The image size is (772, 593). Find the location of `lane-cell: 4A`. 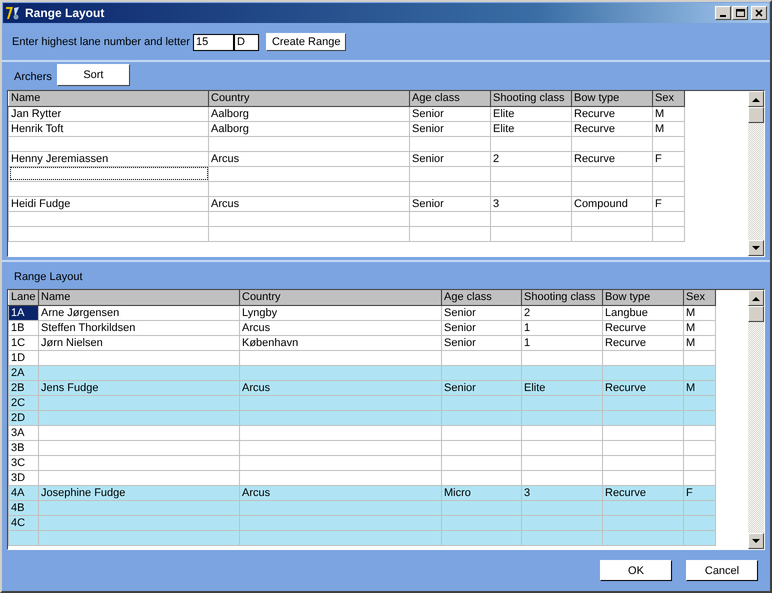

lane-cell: 4A is located at coordinates (23, 492).